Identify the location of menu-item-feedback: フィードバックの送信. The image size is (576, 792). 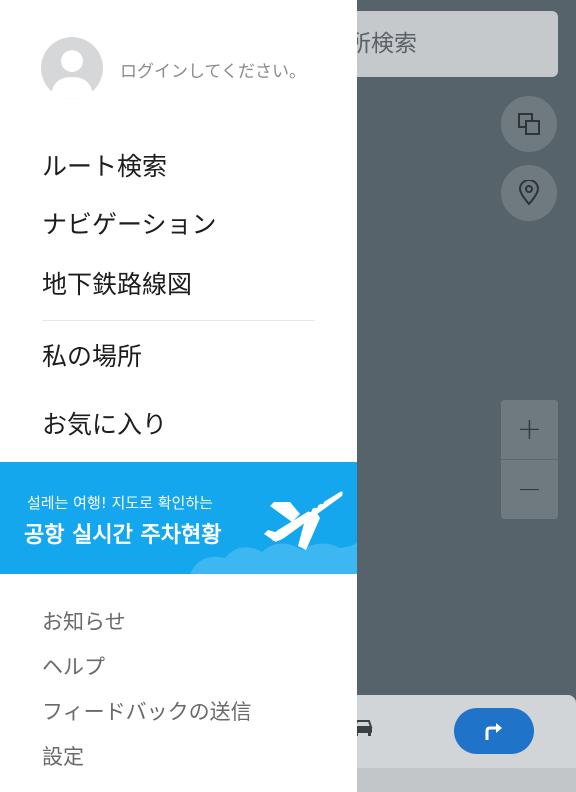
(147, 711).